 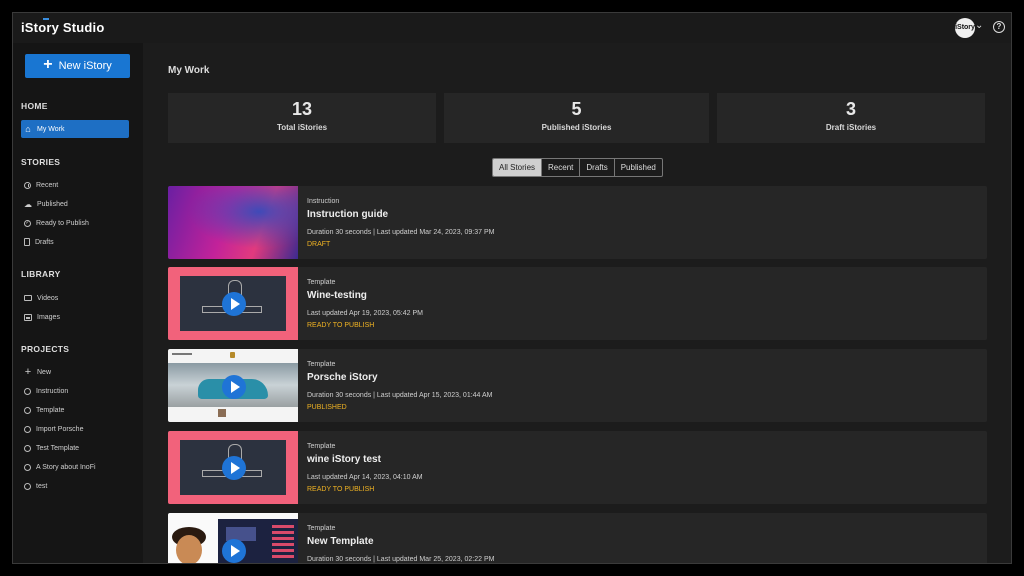 What do you see at coordinates (337, 295) in the screenshot?
I see `story-title: Wine-testing` at bounding box center [337, 295].